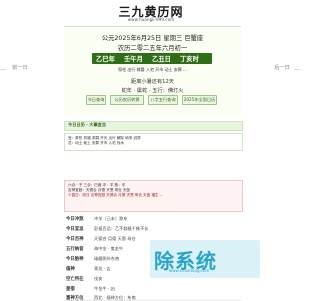 The image size is (320, 301). Describe the element at coordinates (282, 68) in the screenshot. I see `next-day-link: 后一日` at that location.